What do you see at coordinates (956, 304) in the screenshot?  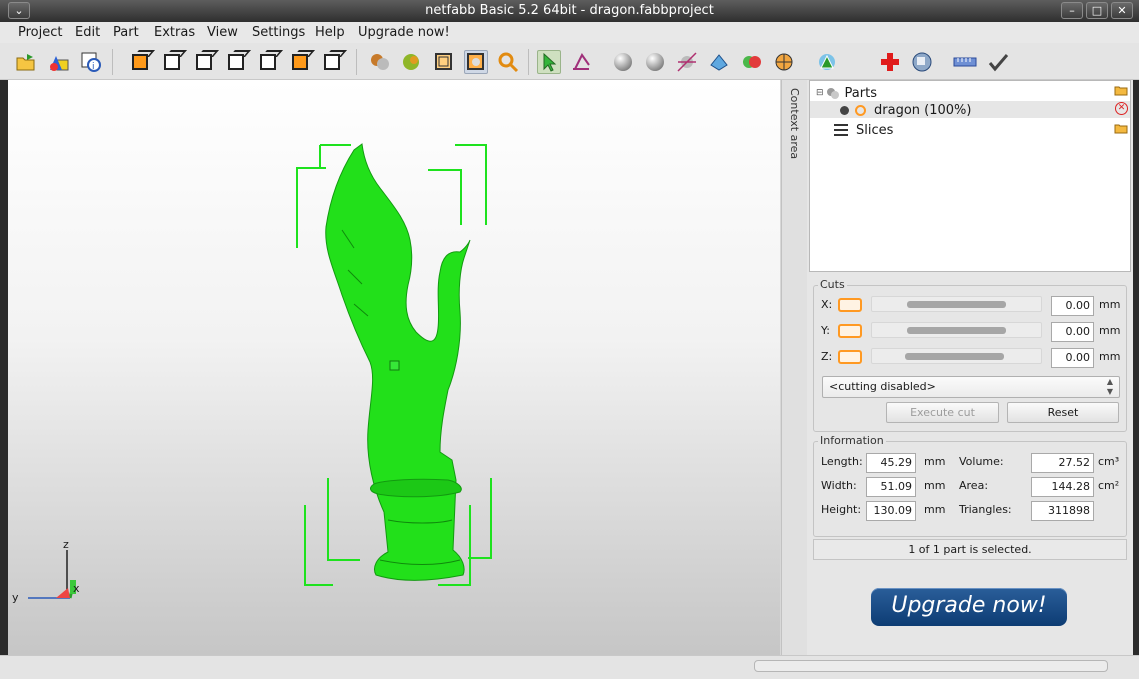 I see `cut-x-slider` at bounding box center [956, 304].